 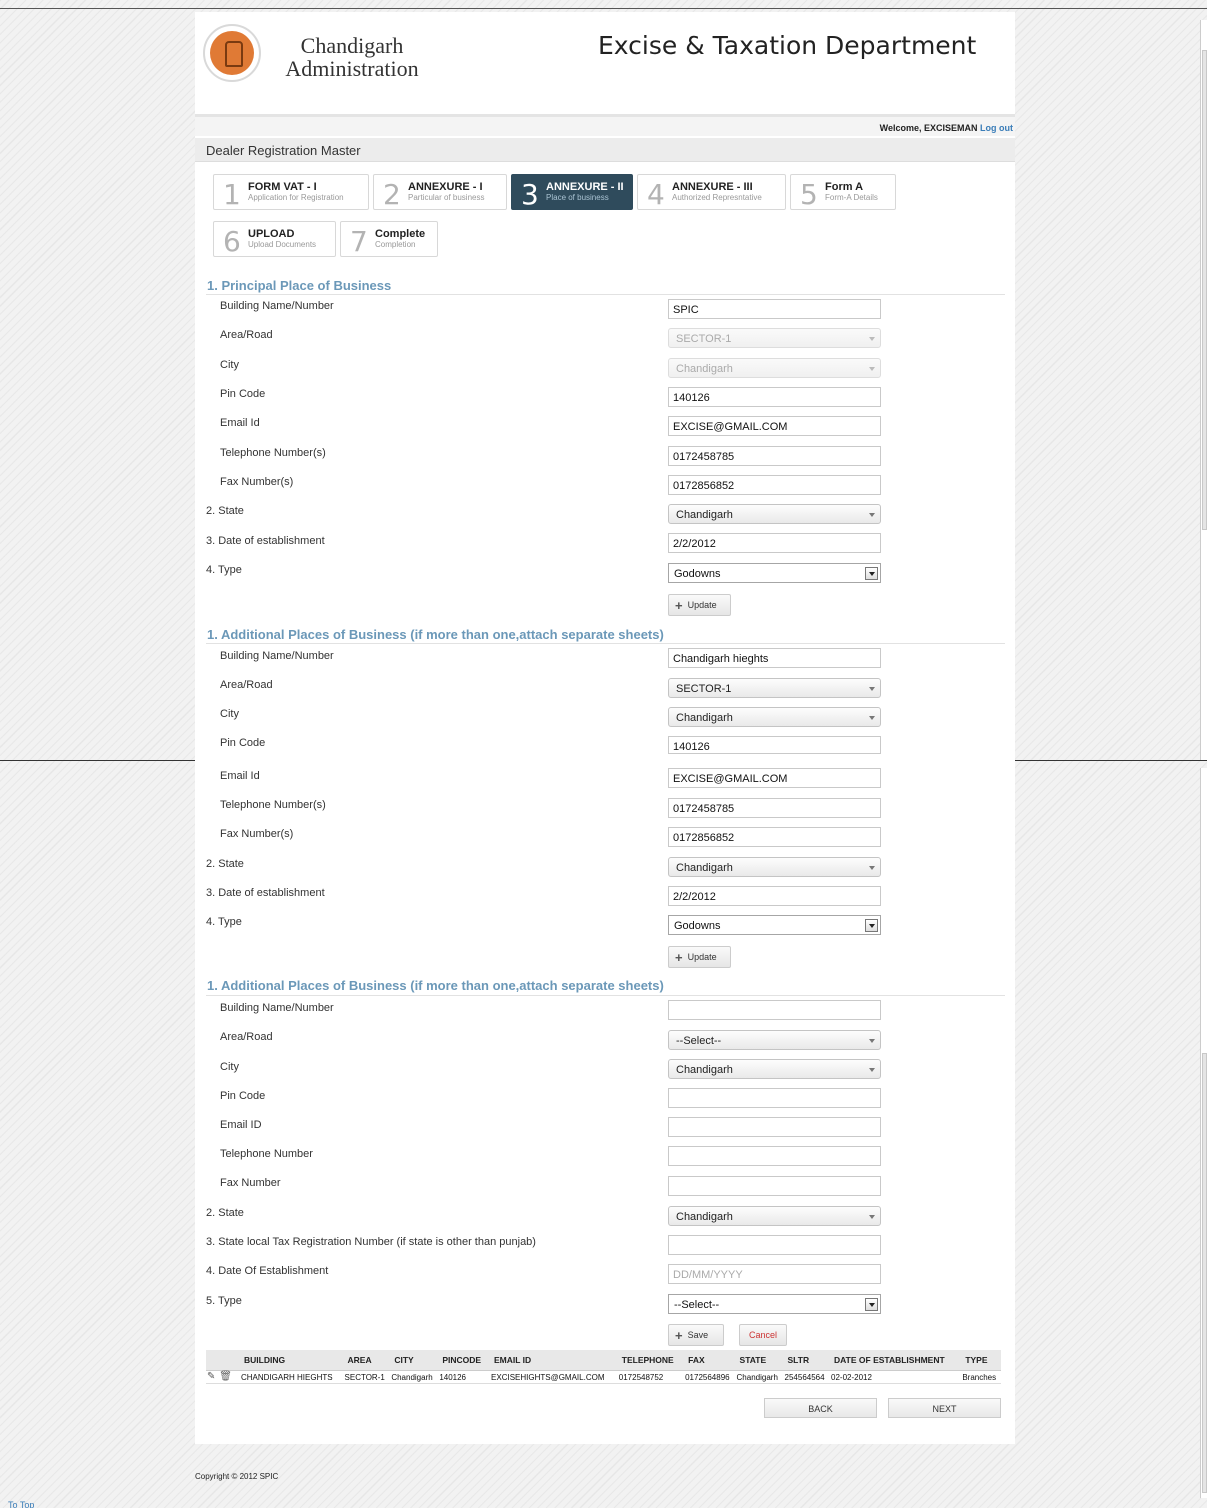 What do you see at coordinates (946, 128) in the screenshot?
I see `welcome-text: Welcome, EXCISEMAN Log out` at bounding box center [946, 128].